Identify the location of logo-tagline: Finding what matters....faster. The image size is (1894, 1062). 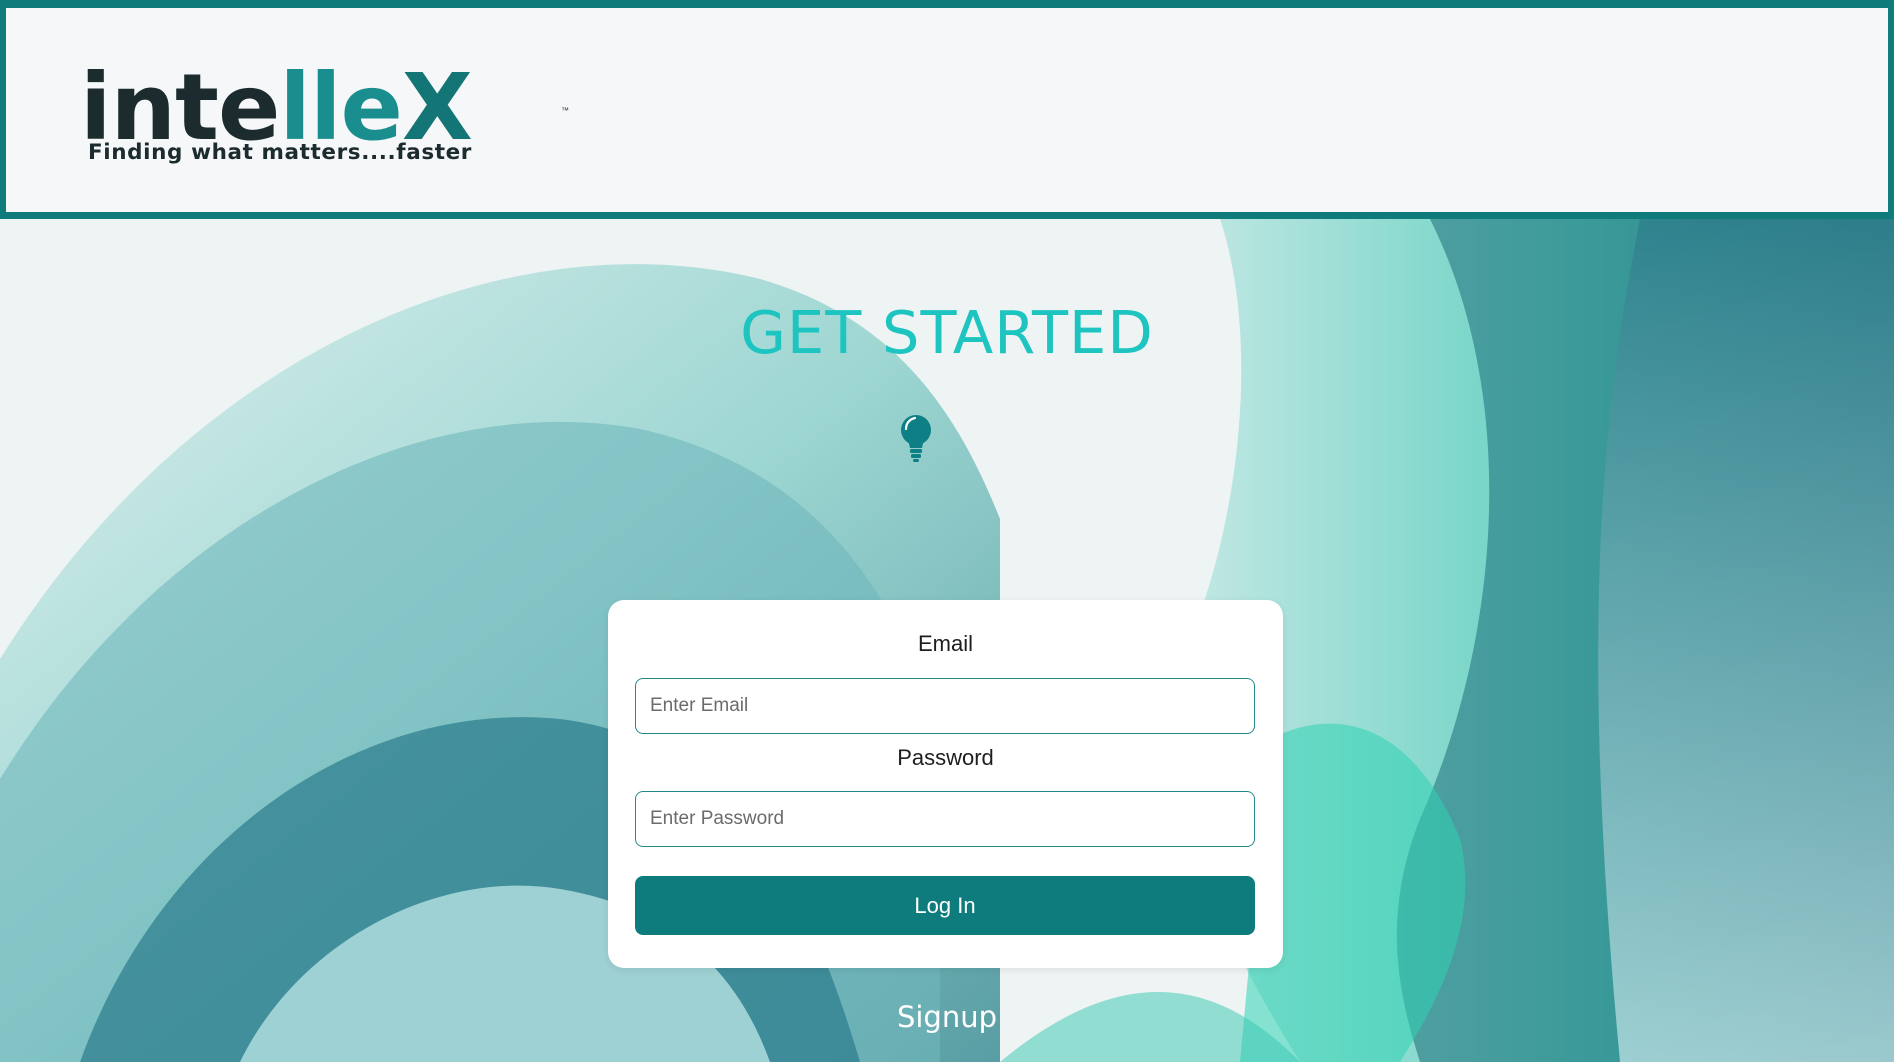
(280, 152).